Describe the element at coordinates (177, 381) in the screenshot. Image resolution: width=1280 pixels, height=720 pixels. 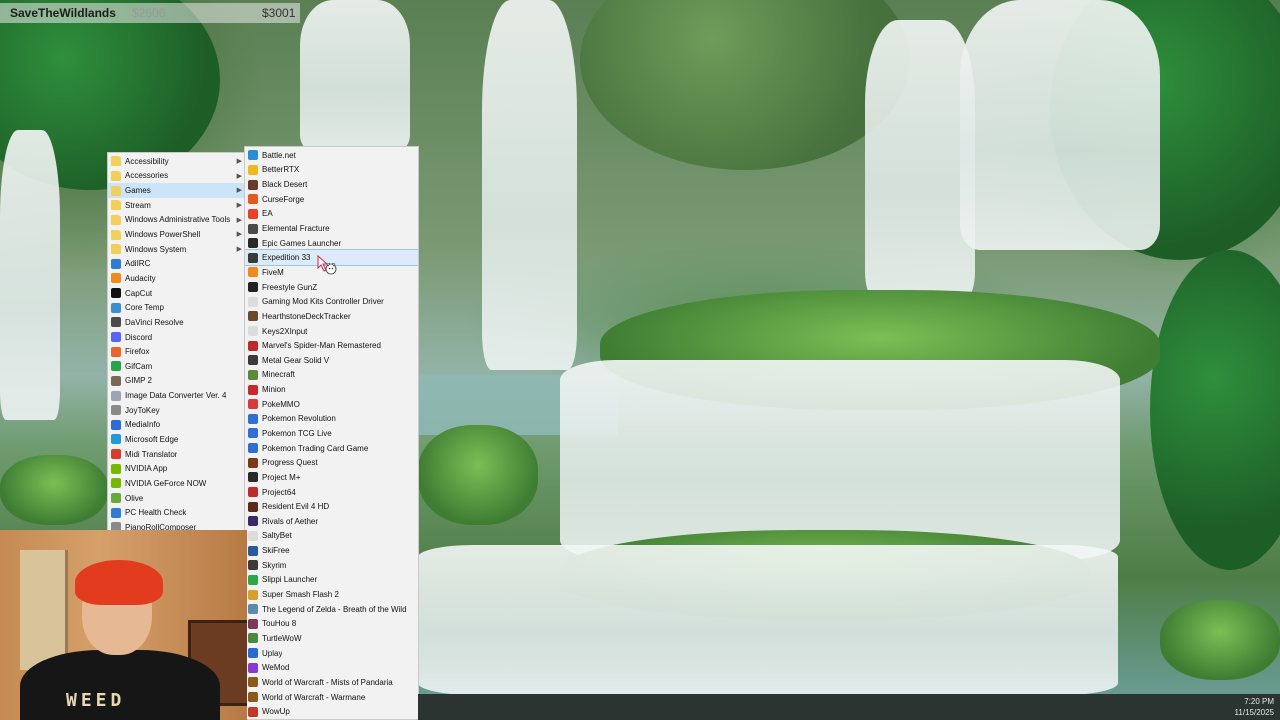
I see `programs-menu-item: GIMP 2` at that location.